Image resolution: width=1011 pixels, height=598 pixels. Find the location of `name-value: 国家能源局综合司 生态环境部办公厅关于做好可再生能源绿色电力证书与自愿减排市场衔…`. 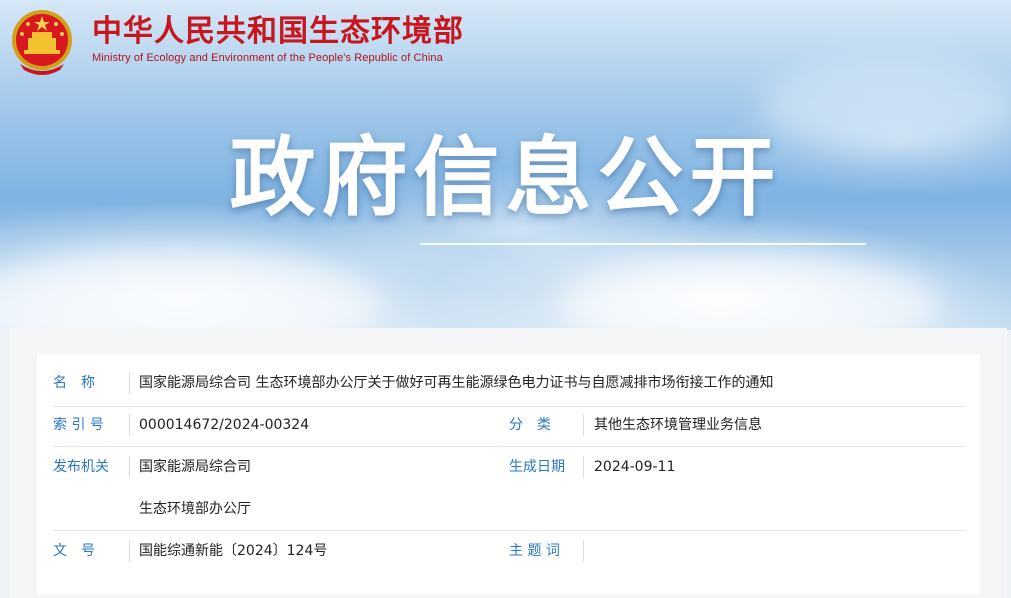

name-value: 国家能源局综合司 生态环境部办公厅关于做好可再生能源绿色电力证书与自愿减排市场衔… is located at coordinates (456, 383).